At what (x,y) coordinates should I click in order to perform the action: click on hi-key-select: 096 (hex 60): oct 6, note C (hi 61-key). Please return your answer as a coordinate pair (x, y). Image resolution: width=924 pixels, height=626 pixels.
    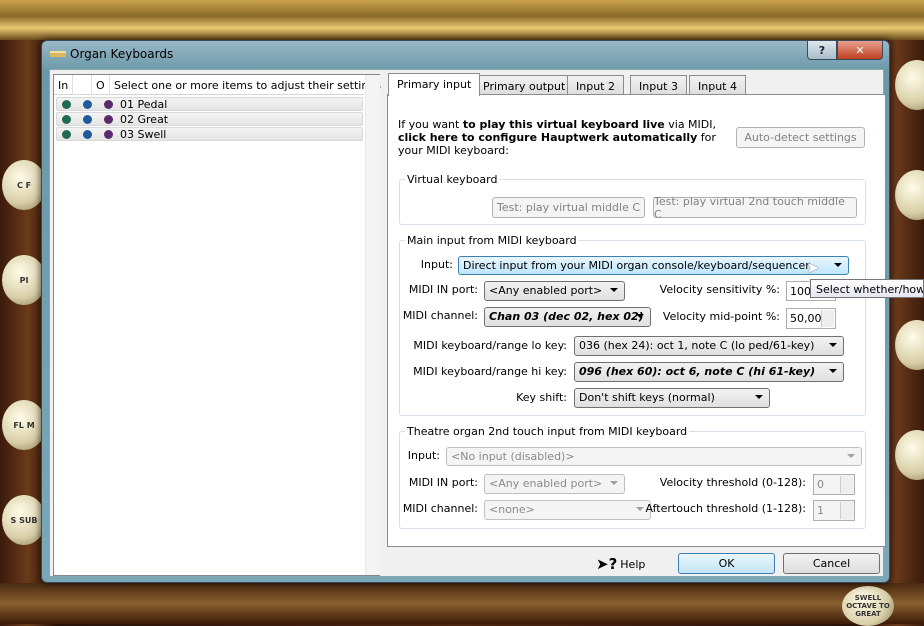
    Looking at the image, I should click on (709, 372).